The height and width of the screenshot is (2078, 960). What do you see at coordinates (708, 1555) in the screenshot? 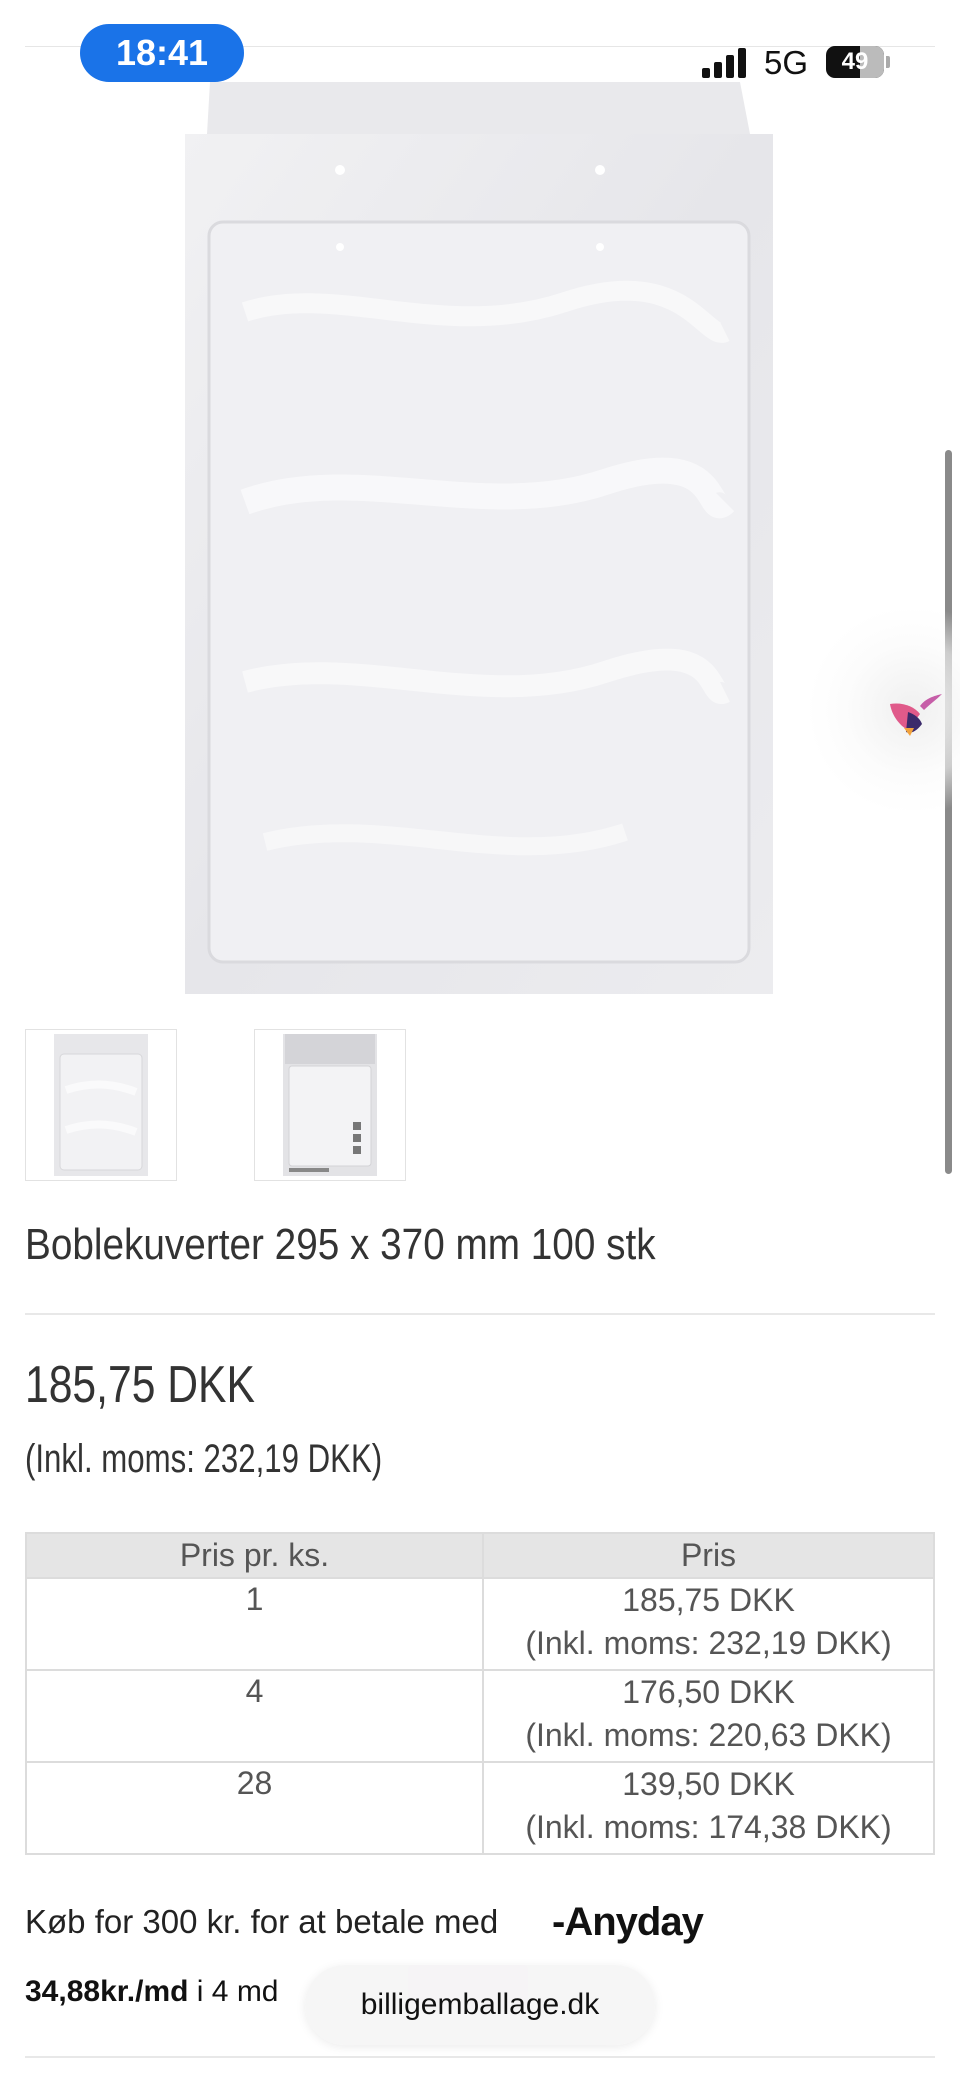
I see `column-header-price: Pris` at bounding box center [708, 1555].